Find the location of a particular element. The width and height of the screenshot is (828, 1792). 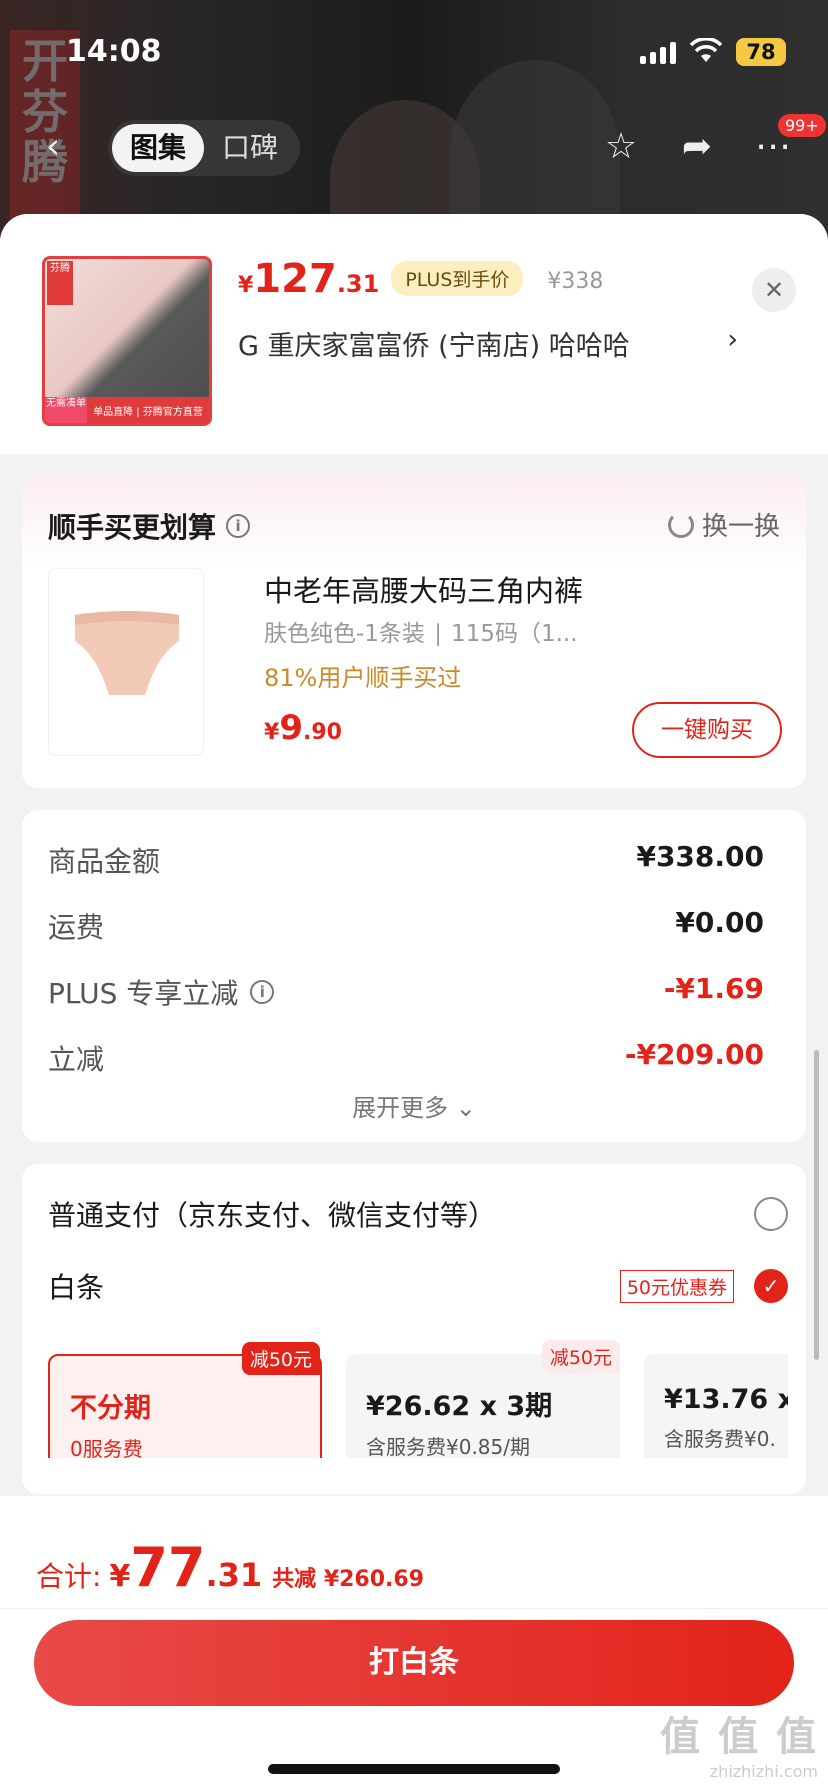

summary-value: -¥1.69 is located at coordinates (713, 988).